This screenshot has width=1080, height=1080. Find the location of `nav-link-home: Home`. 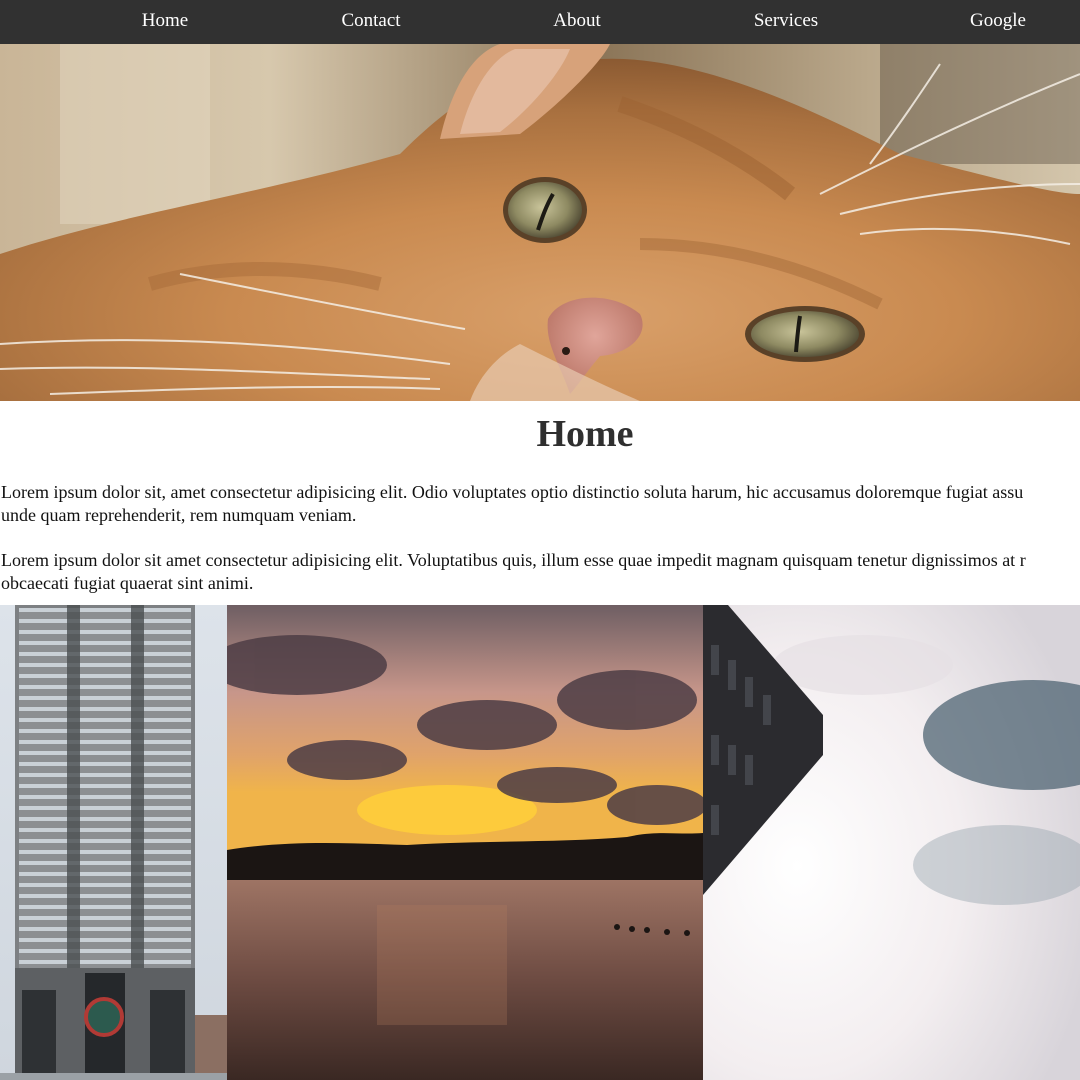

nav-link-home: Home is located at coordinates (165, 22).